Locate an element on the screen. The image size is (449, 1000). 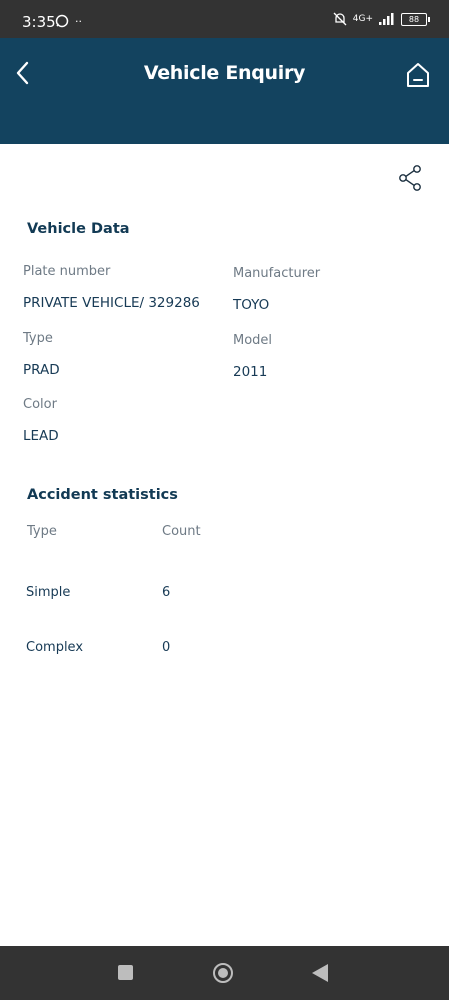
home-circle-icon is located at coordinates (223, 973).